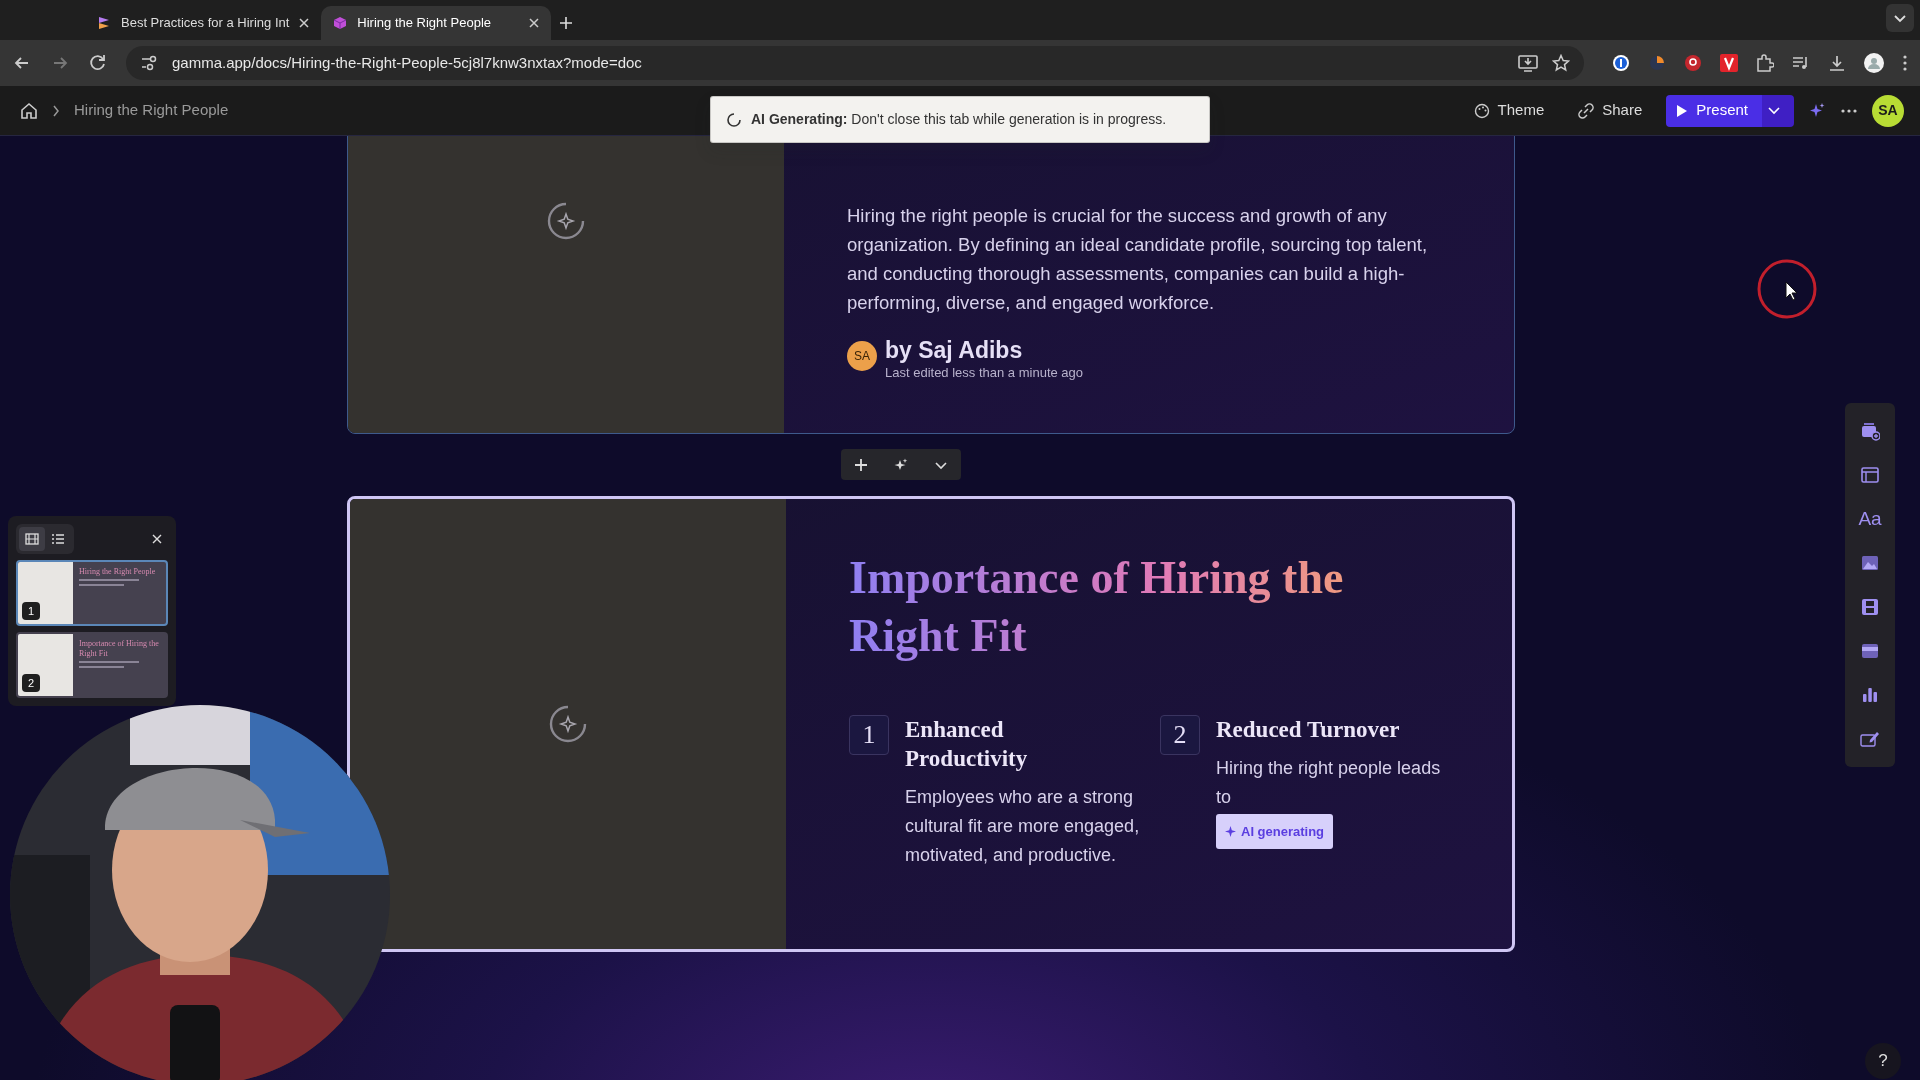 The height and width of the screenshot is (1080, 1920). I want to click on text-tool-button: Aa, so click(1870, 519).